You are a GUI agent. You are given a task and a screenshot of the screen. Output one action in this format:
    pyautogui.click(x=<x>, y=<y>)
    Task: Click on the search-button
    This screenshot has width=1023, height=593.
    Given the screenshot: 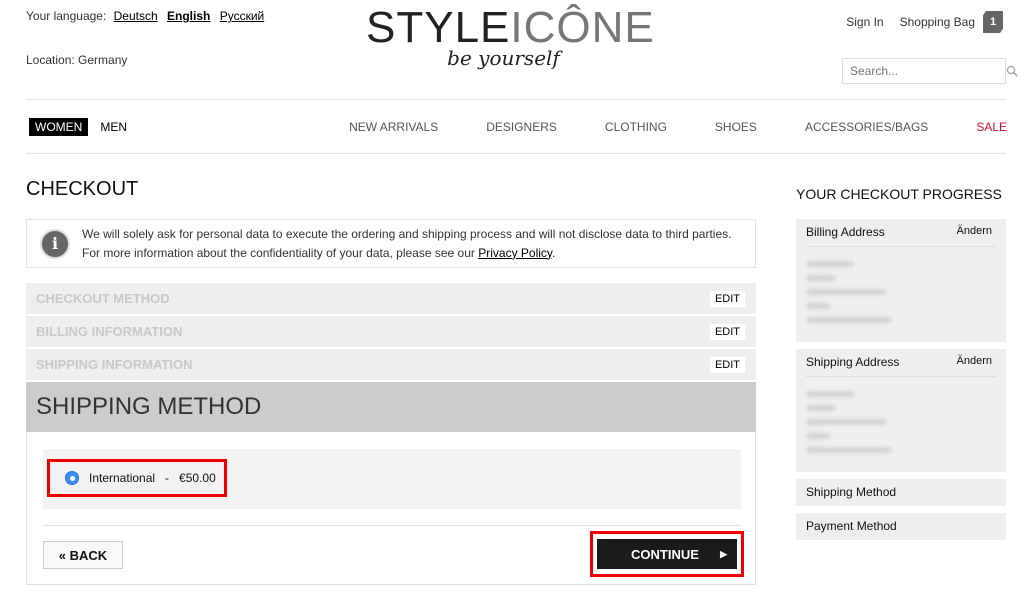 What is the action you would take?
    pyautogui.click(x=1011, y=71)
    